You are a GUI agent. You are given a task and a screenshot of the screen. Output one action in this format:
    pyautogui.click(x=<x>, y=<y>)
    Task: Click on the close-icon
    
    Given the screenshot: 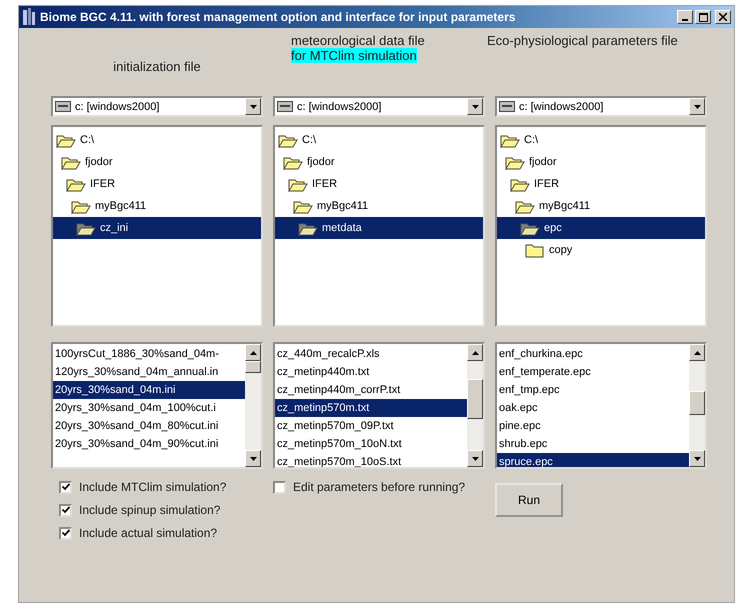 What is the action you would take?
    pyautogui.click(x=723, y=17)
    